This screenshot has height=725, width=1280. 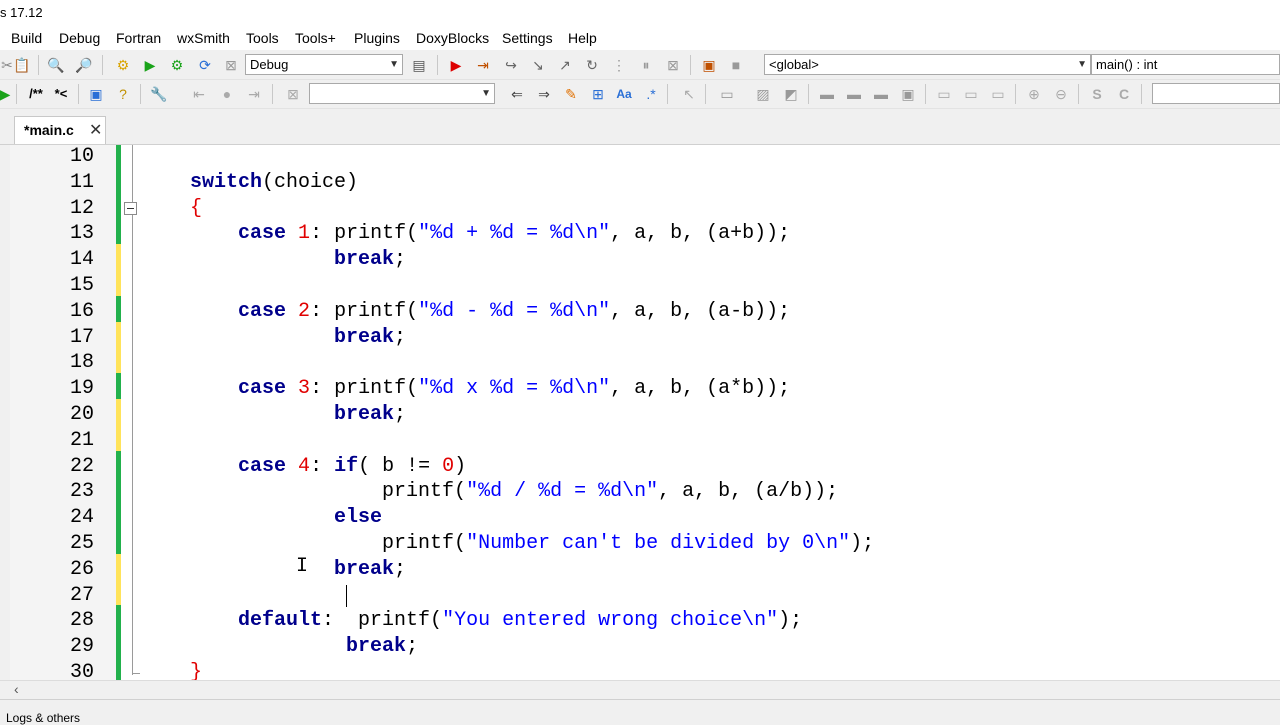 I want to click on s-icon: S, so click(x=1097, y=94).